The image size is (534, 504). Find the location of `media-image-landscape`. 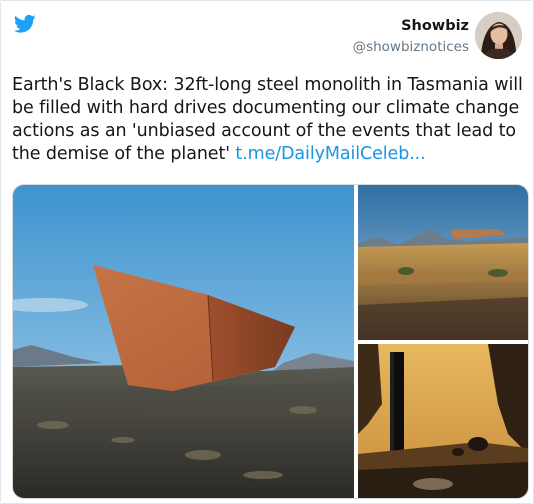

media-image-landscape is located at coordinates (443, 262).